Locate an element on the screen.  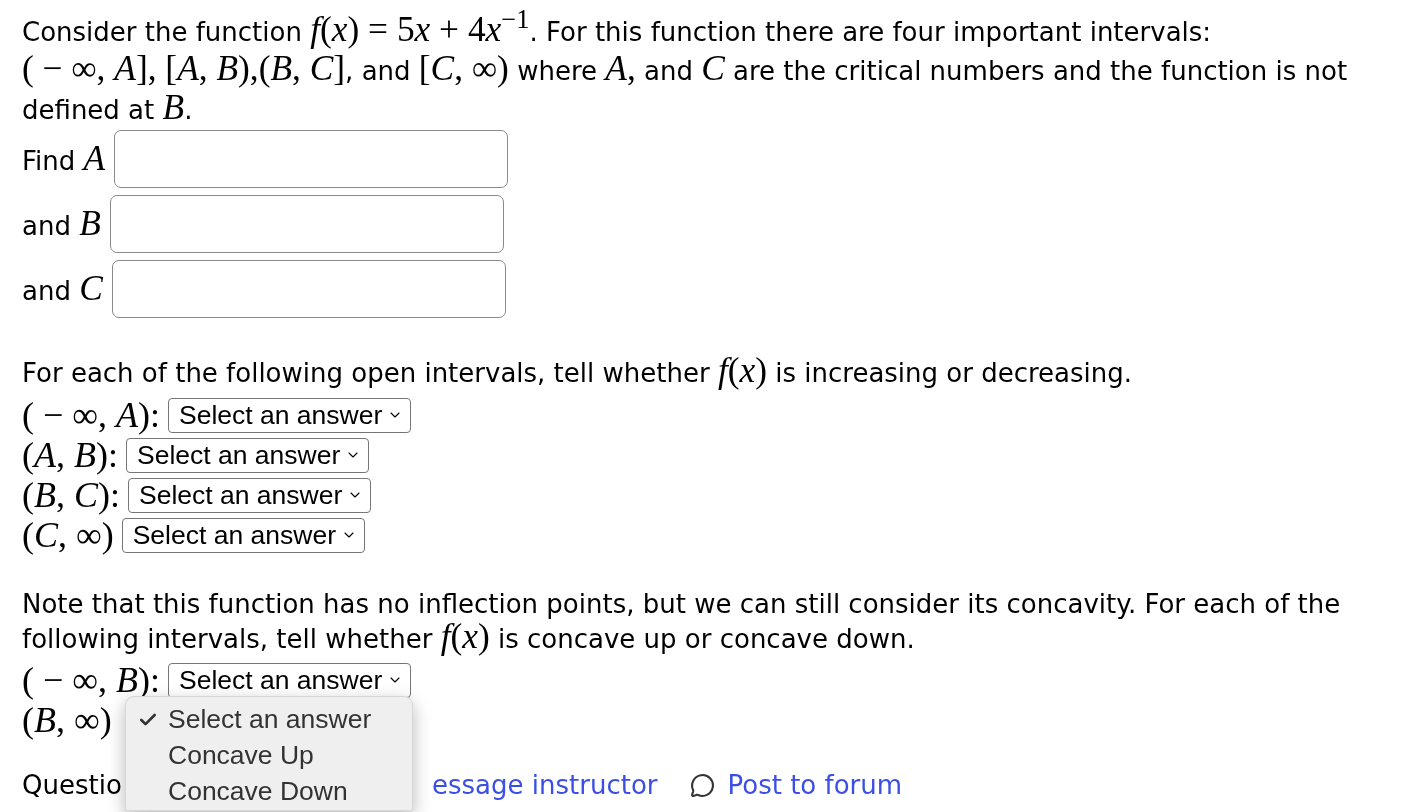
question-label: Questio is located at coordinates (72, 785).